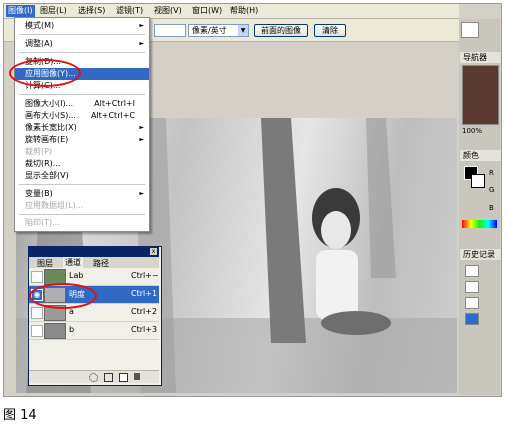 This screenshot has height=430, width=506. Describe the element at coordinates (243, 30) in the screenshot. I see `chevron-down-icon: ▼` at that location.